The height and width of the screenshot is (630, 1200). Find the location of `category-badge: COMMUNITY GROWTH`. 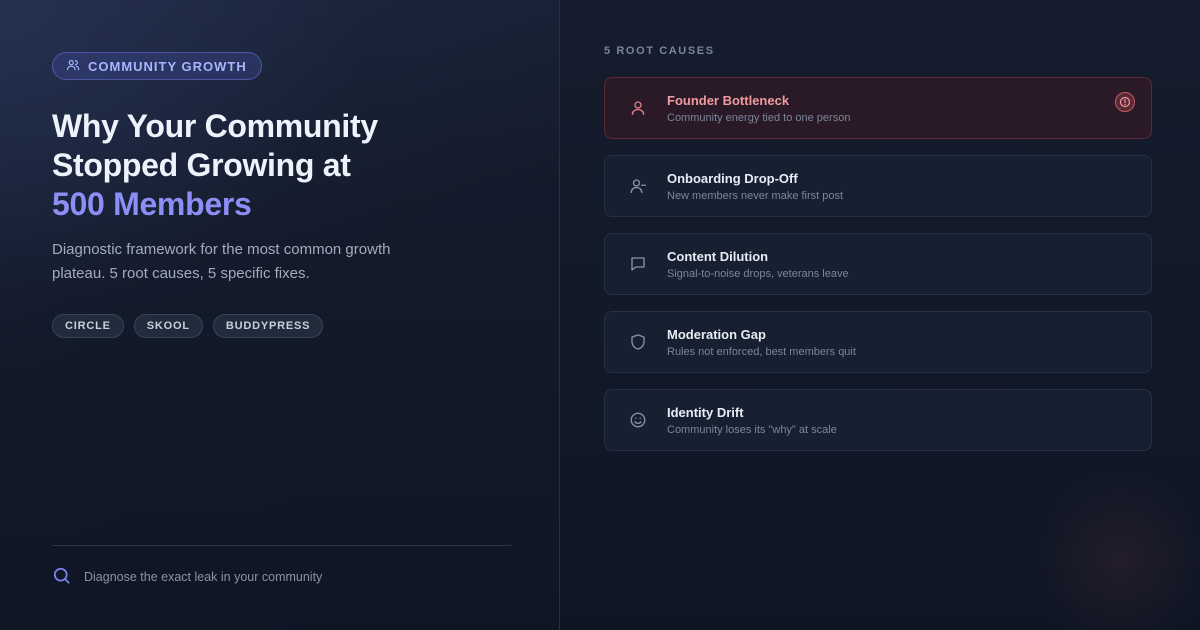

category-badge: COMMUNITY GROWTH is located at coordinates (157, 66).